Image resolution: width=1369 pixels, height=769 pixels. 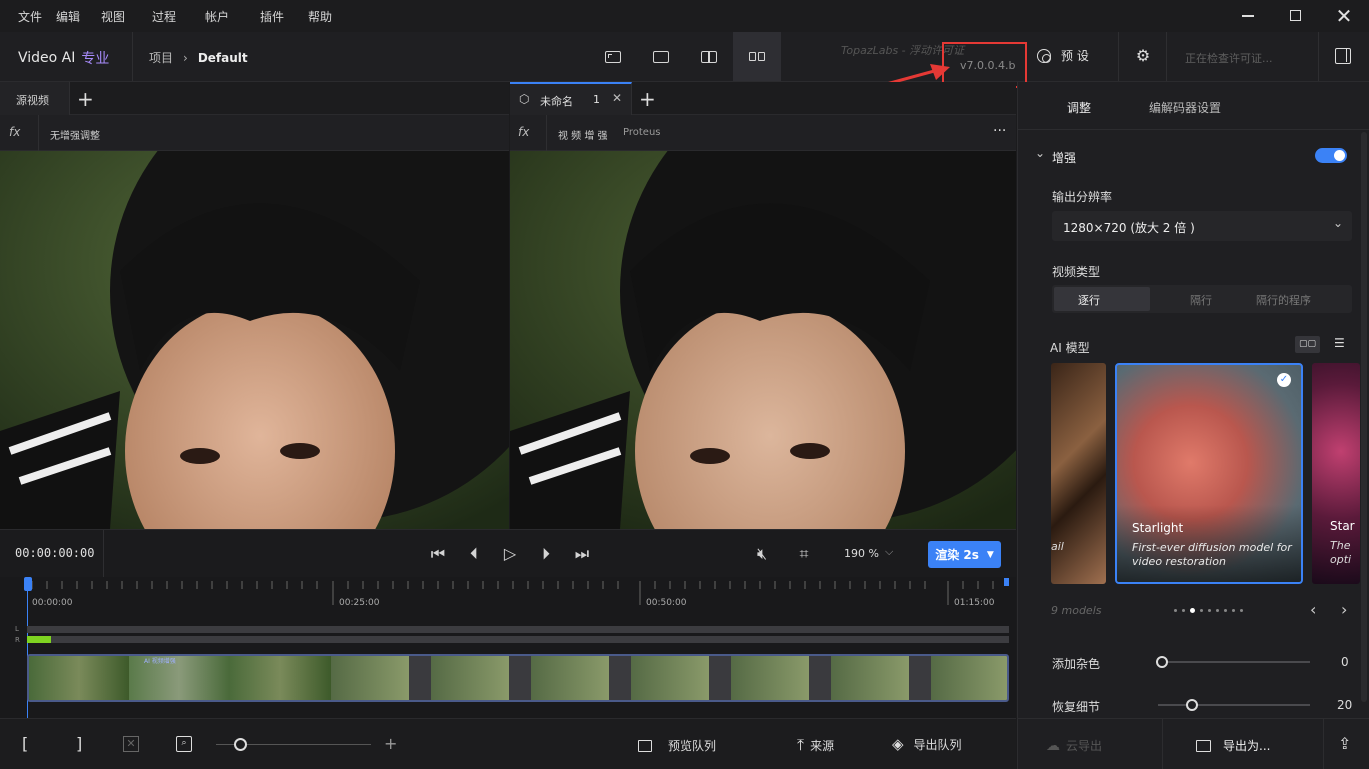 What do you see at coordinates (217, 16) in the screenshot?
I see `menu-account: 帐户` at bounding box center [217, 16].